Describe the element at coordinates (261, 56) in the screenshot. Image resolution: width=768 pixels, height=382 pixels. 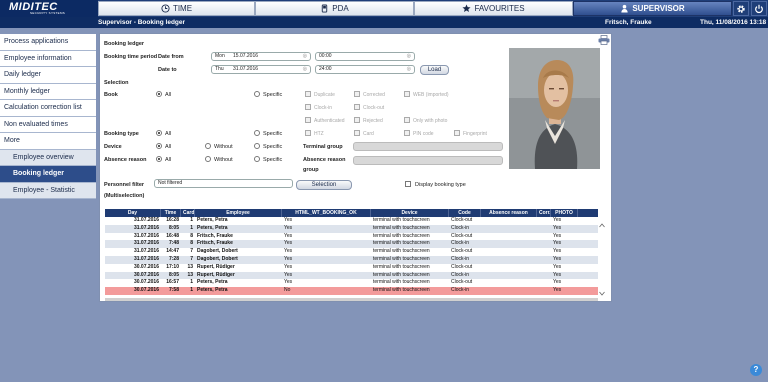
I see `date-from-field: Mon 15.07.2016 ◎` at that location.